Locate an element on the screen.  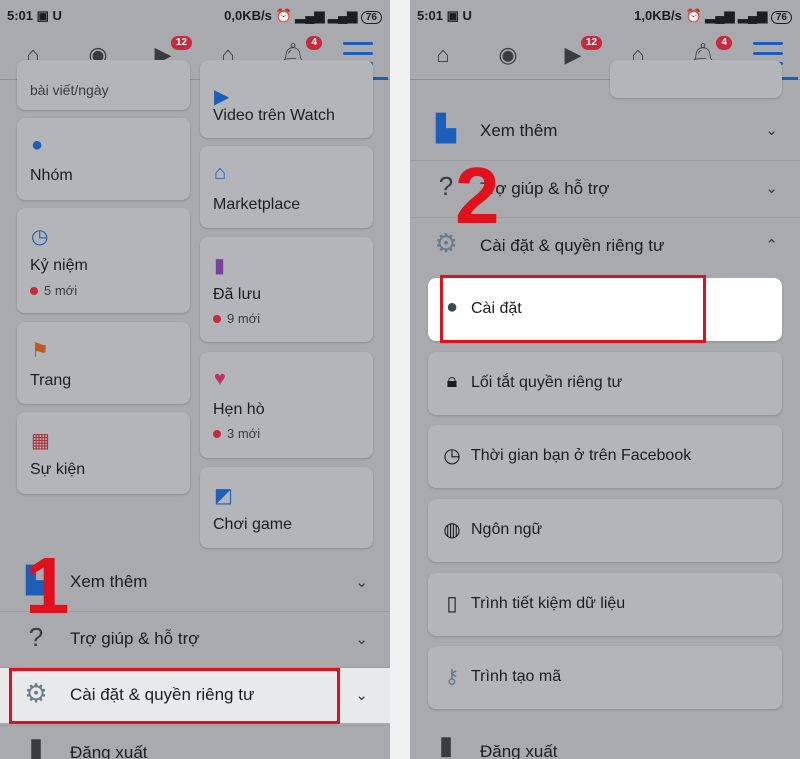
heart-icon: ♥ is located at coordinates (220, 379).